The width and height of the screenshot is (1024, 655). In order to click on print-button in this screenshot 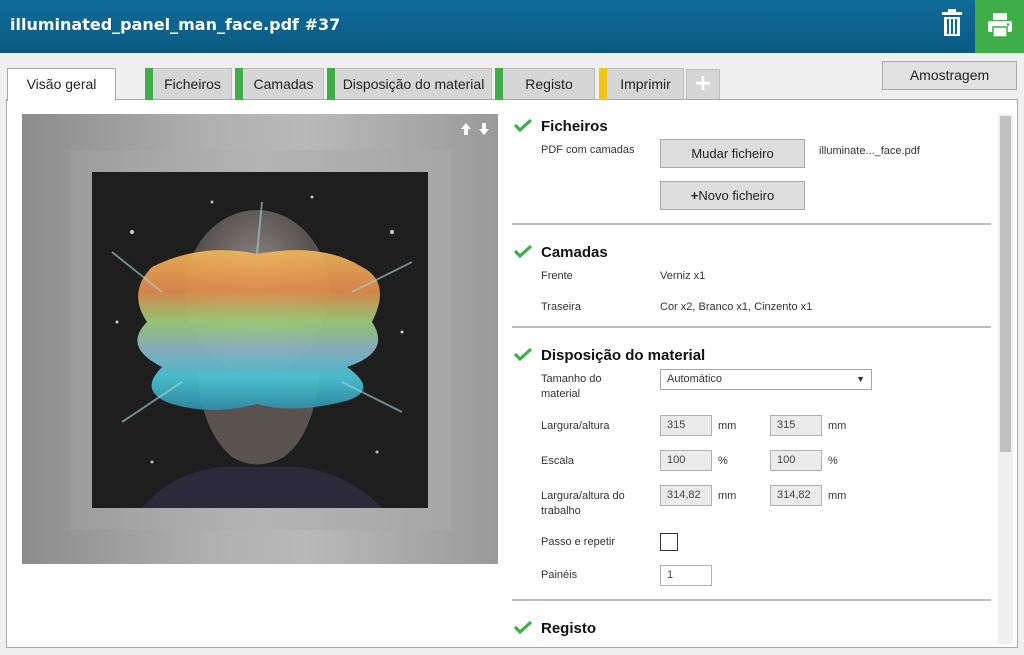, I will do `click(999, 26)`.